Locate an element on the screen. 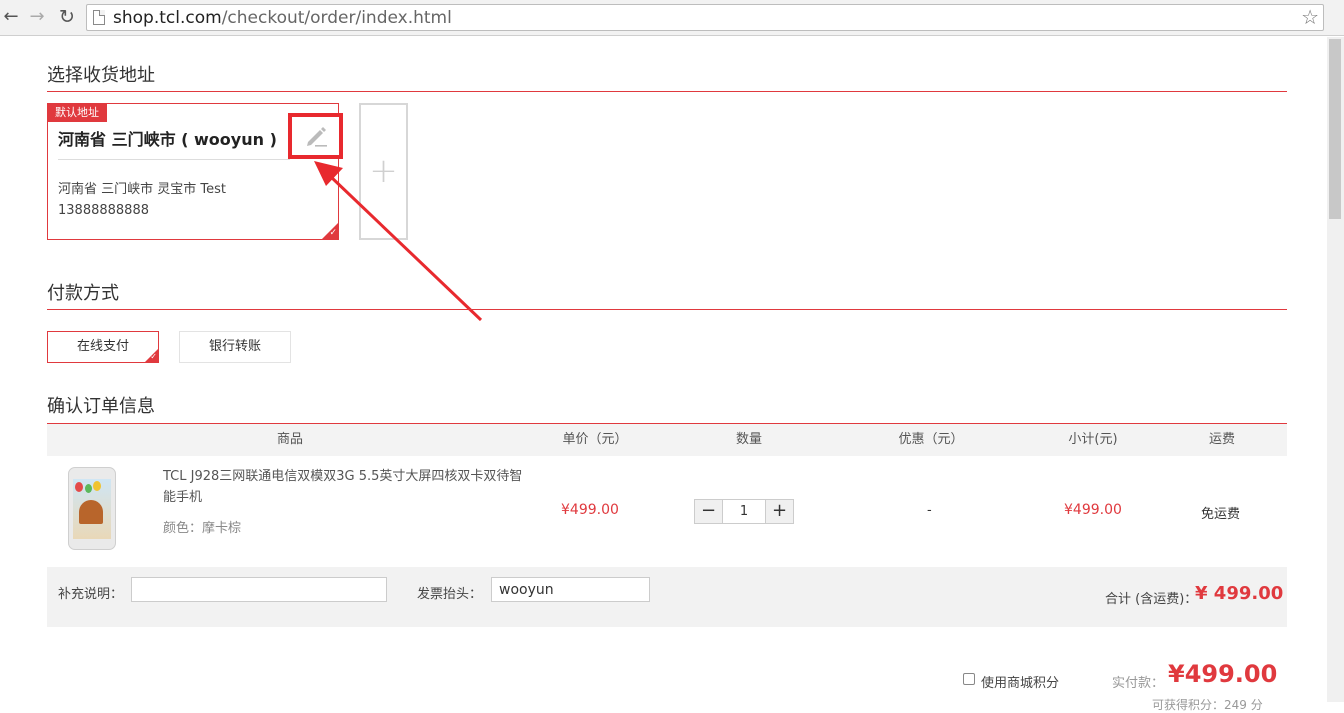 This screenshot has height=713, width=1344. column-header-product: 商品 is located at coordinates (289, 439).